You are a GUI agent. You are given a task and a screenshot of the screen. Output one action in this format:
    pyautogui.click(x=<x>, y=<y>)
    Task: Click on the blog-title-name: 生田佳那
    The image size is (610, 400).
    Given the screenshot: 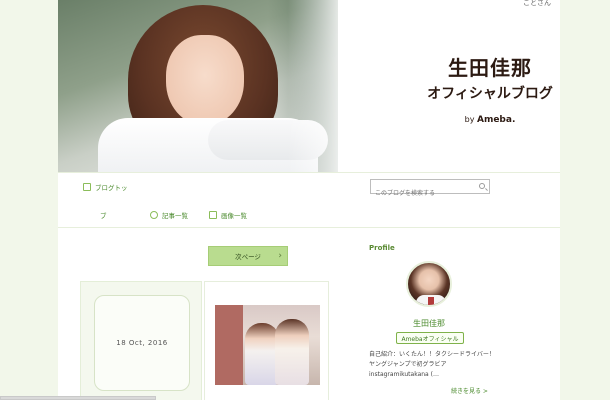 What is the action you would take?
    pyautogui.click(x=490, y=68)
    